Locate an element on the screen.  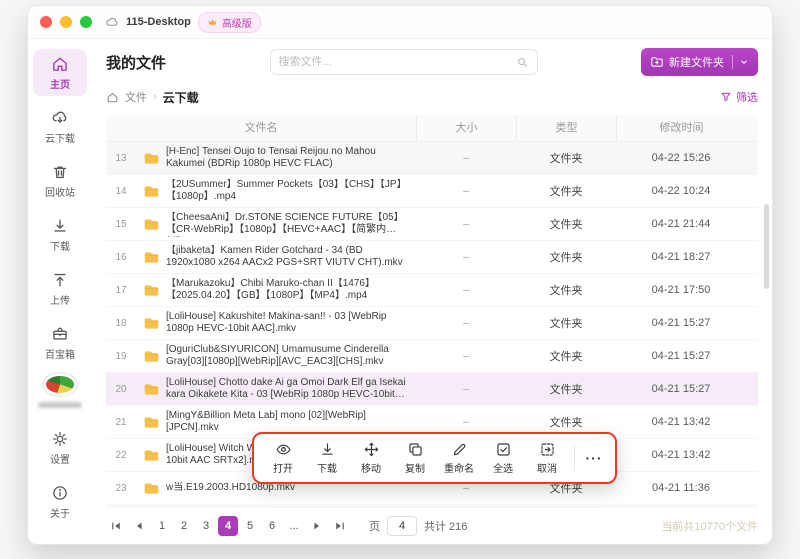
download-button: 下载 is located at coordinates (327, 458).